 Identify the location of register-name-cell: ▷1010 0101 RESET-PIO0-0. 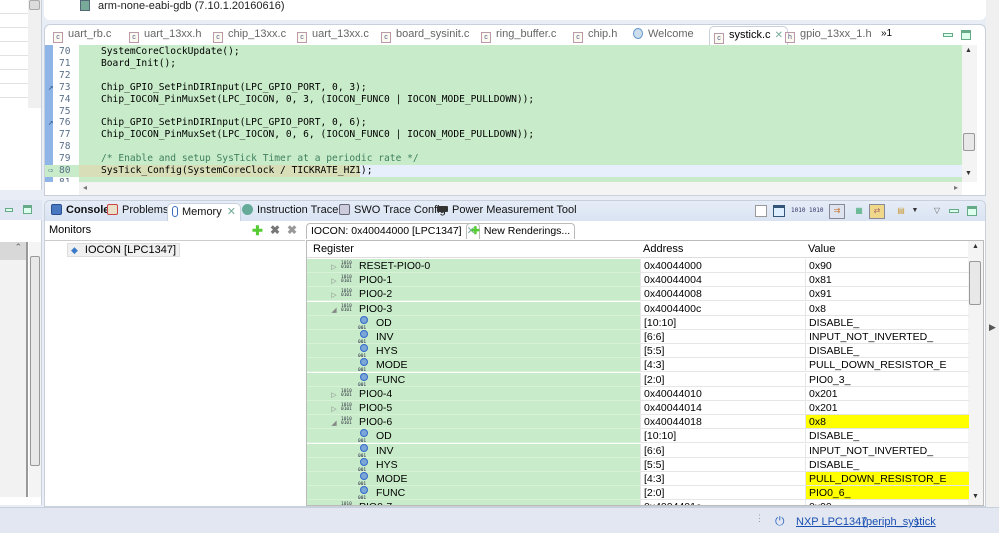
(473, 266).